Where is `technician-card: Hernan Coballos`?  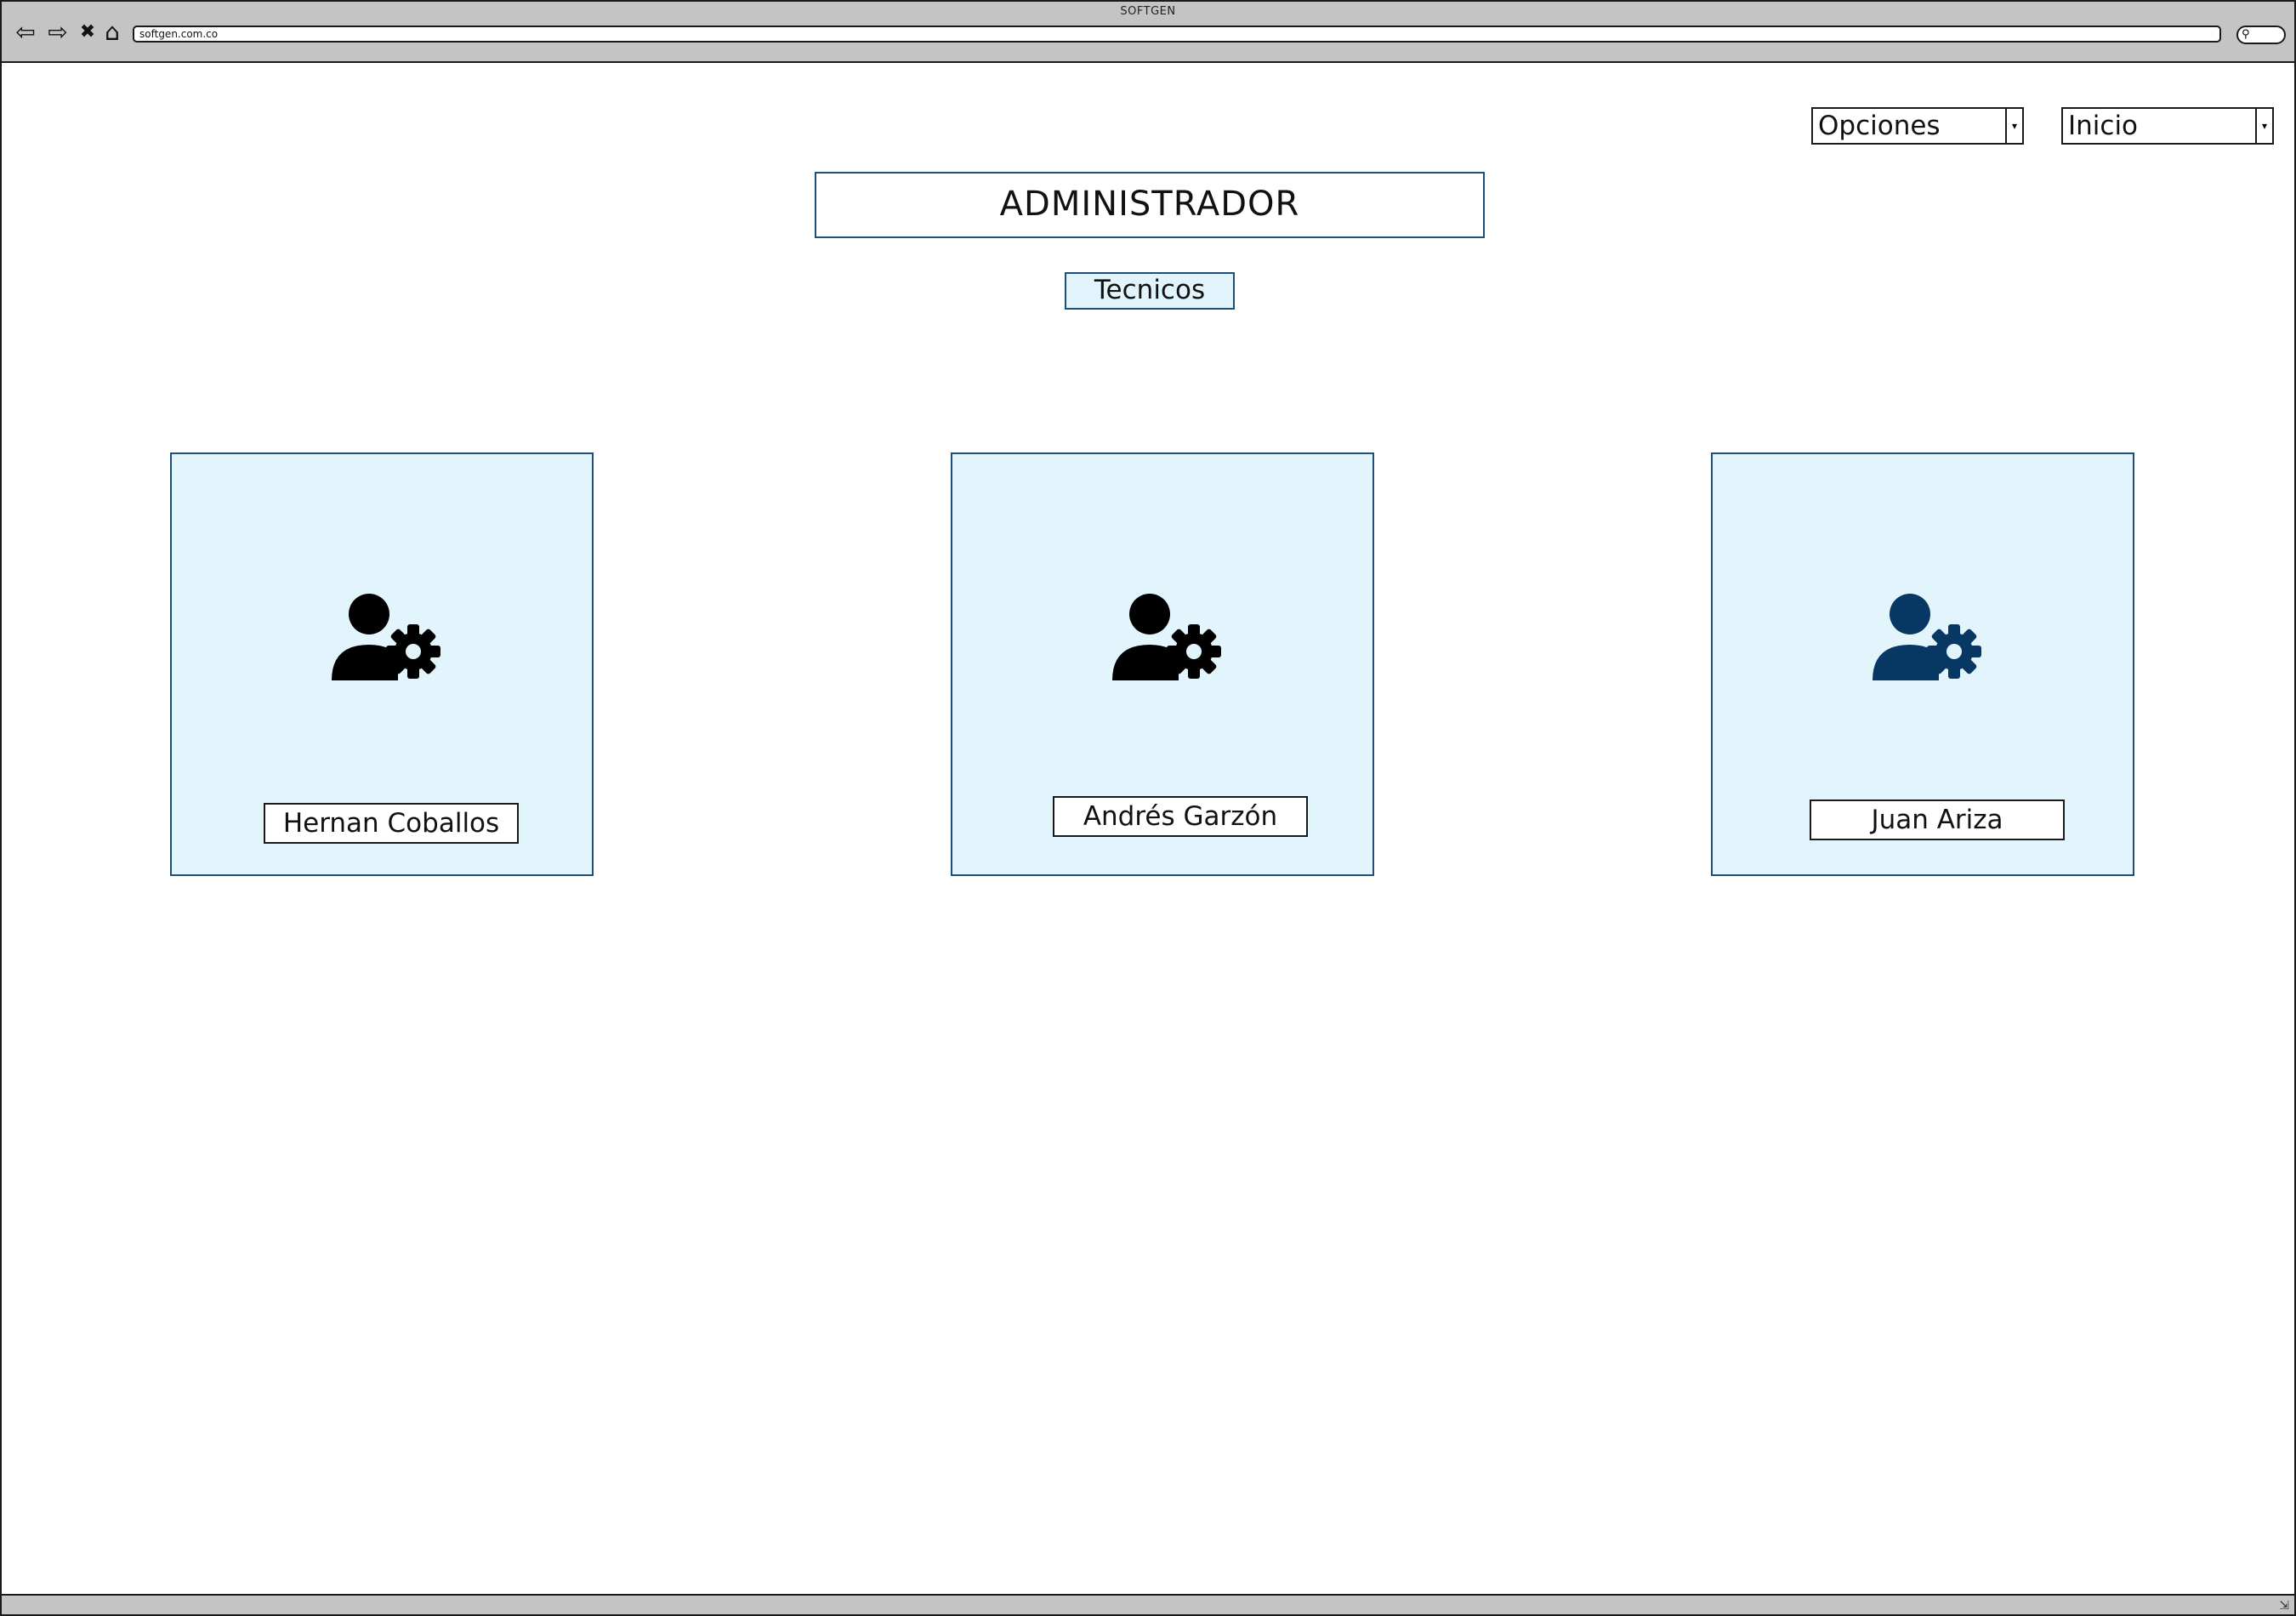 technician-card: Hernan Coballos is located at coordinates (382, 664).